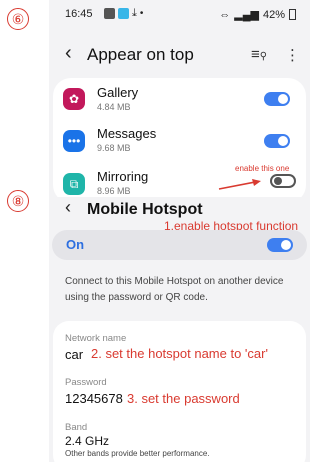 The width and height of the screenshot is (320, 462). Describe the element at coordinates (246, 15) in the screenshot. I see `signal-icon: ▂▄▆` at that location.